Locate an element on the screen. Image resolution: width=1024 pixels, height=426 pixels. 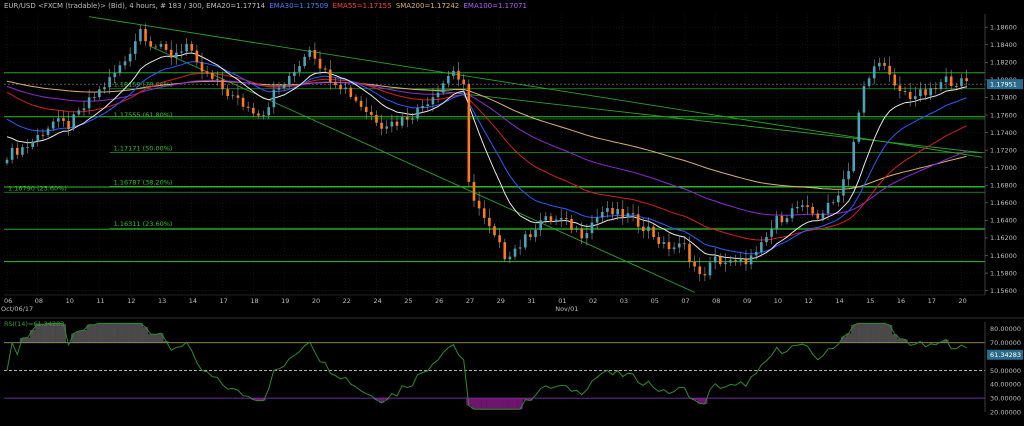
price-tick-label: 1.17600 is located at coordinates (1003, 115).